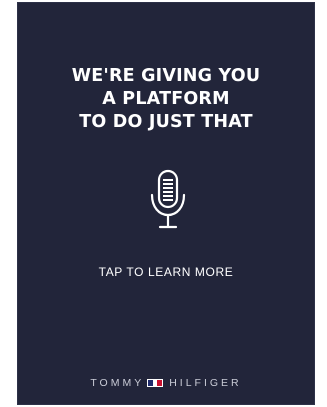 The height and width of the screenshot is (407, 327). What do you see at coordinates (151, 383) in the screenshot?
I see `flag-navy-block` at bounding box center [151, 383].